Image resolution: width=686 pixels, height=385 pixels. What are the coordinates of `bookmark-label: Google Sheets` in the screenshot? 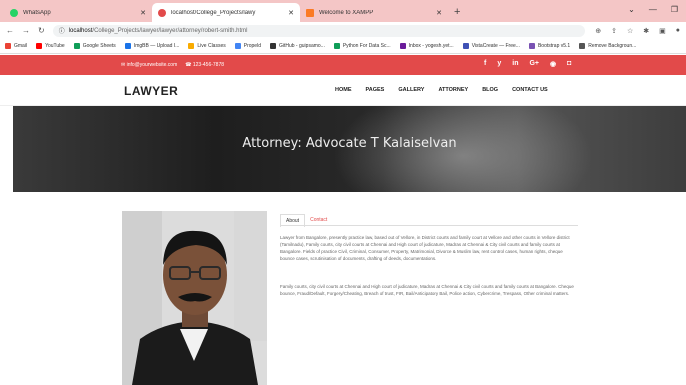 It's located at (99, 46).